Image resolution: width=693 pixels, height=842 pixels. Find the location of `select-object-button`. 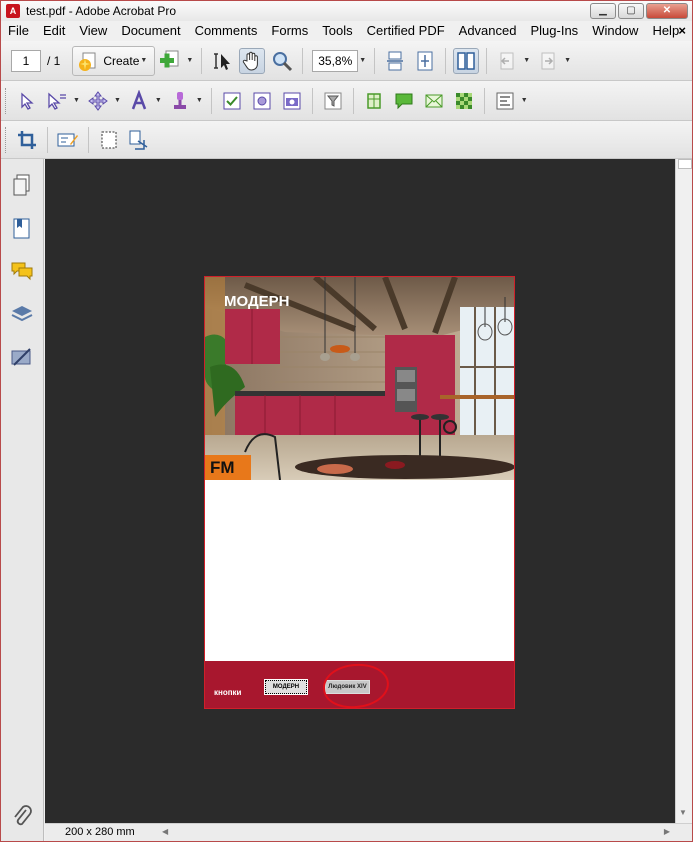

select-object-button is located at coordinates (27, 101).